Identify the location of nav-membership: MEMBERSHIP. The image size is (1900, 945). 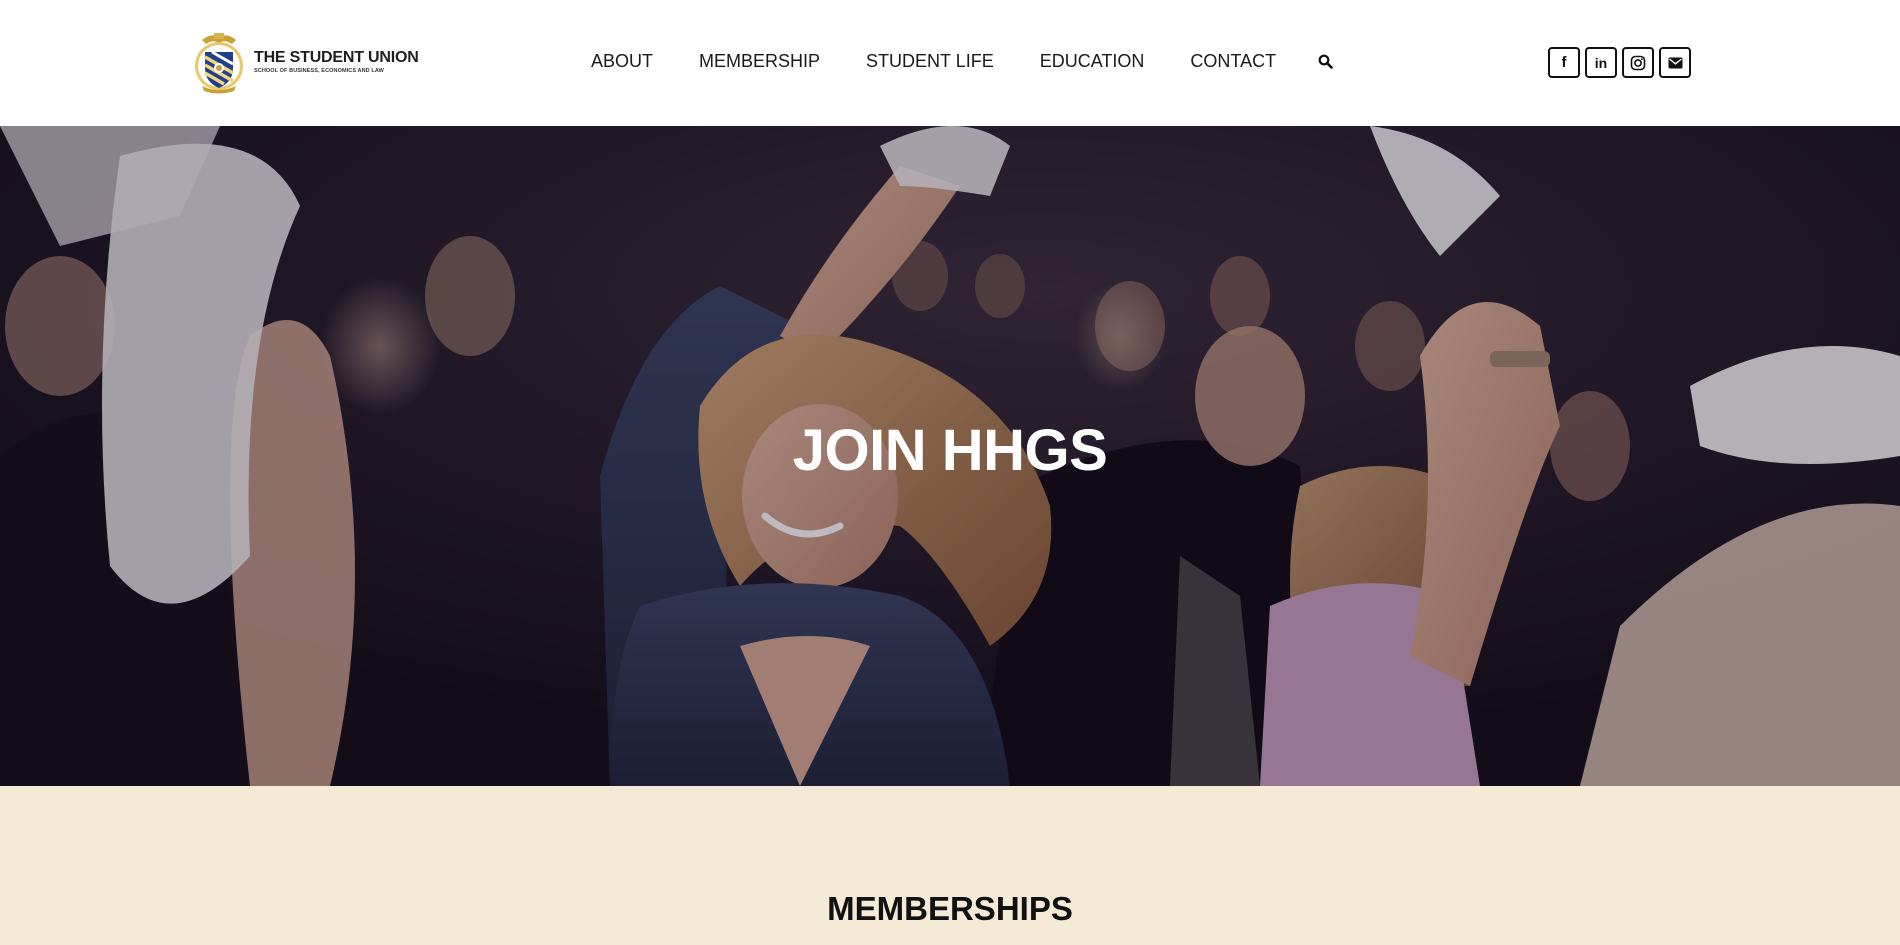
(759, 61).